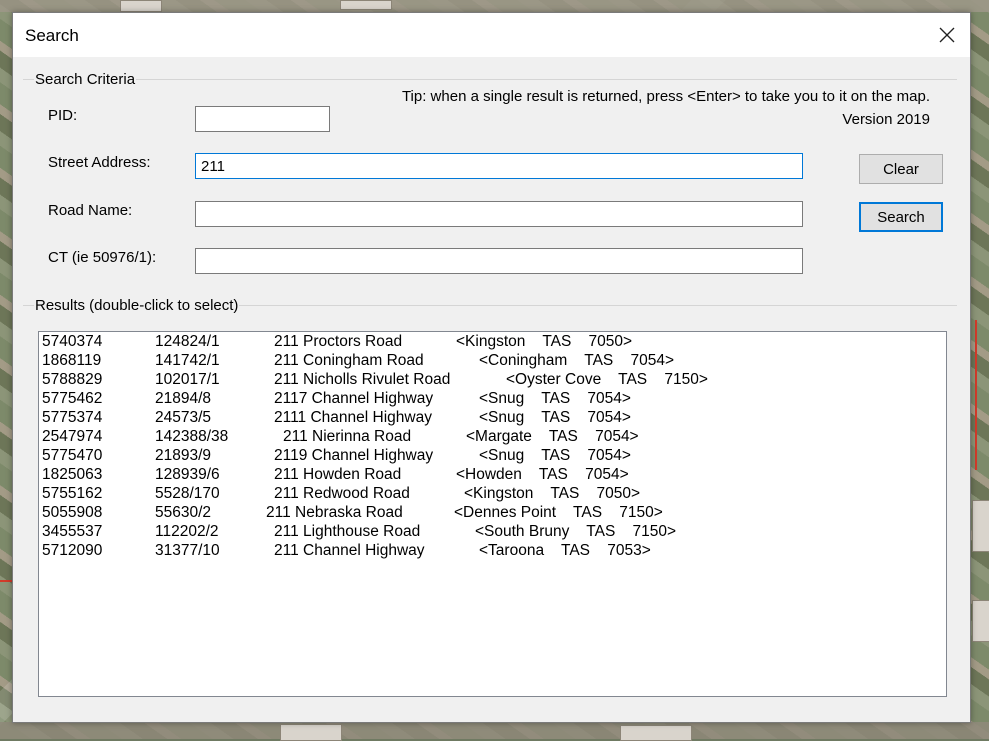 The image size is (989, 741). I want to click on result-ct: 55630/2, so click(183, 512).